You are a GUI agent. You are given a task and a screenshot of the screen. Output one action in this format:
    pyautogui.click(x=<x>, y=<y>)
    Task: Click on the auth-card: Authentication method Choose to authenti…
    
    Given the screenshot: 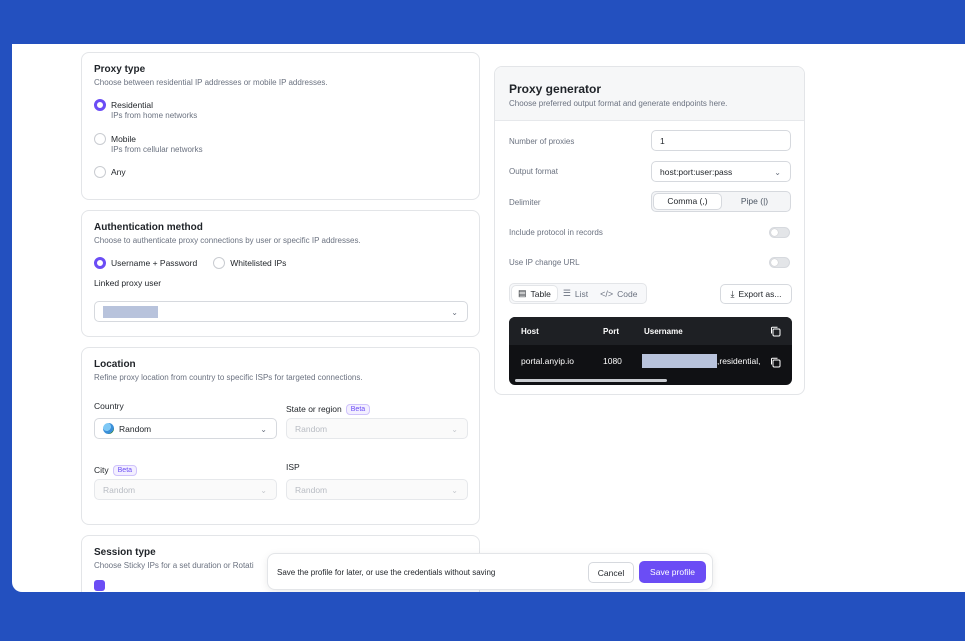 What is the action you would take?
    pyautogui.click(x=280, y=273)
    